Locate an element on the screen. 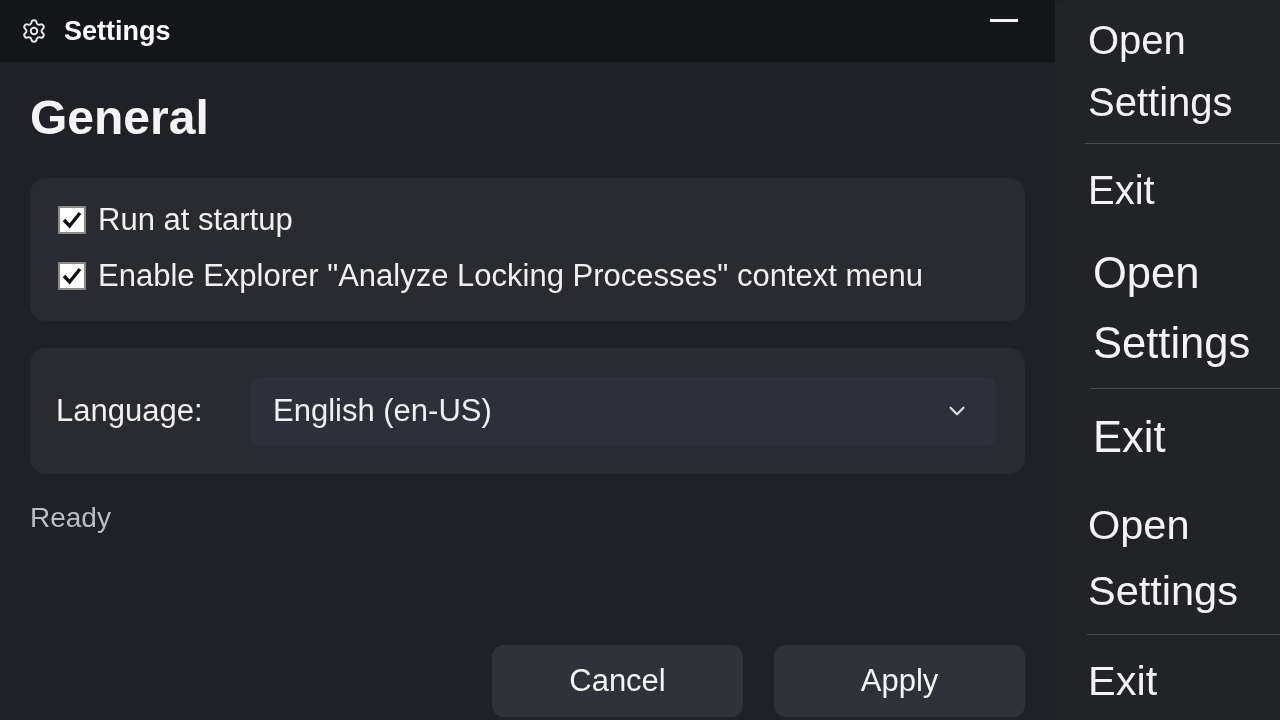  option-label: Enable Explorer "Analyze Locking Processes" context menu is located at coordinates (510, 276).